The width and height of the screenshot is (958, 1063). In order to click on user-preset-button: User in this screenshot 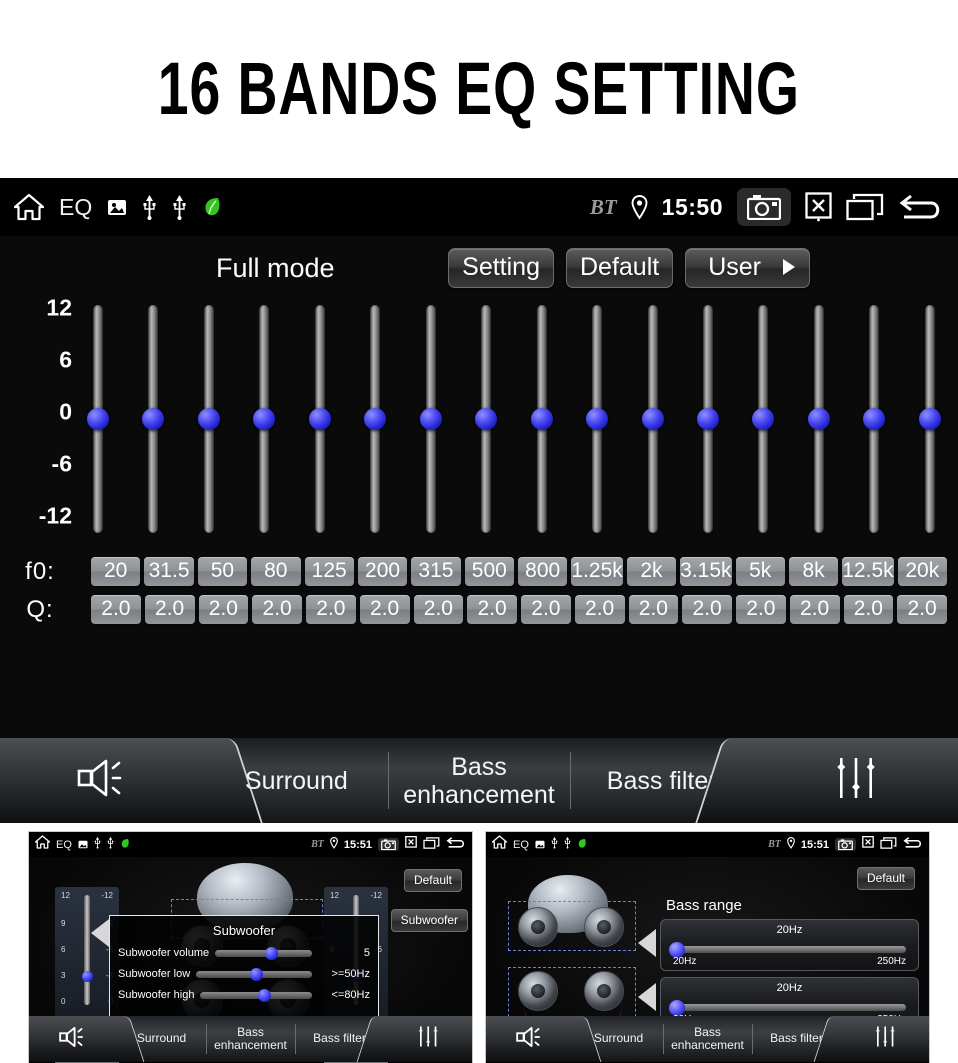, I will do `click(747, 268)`.